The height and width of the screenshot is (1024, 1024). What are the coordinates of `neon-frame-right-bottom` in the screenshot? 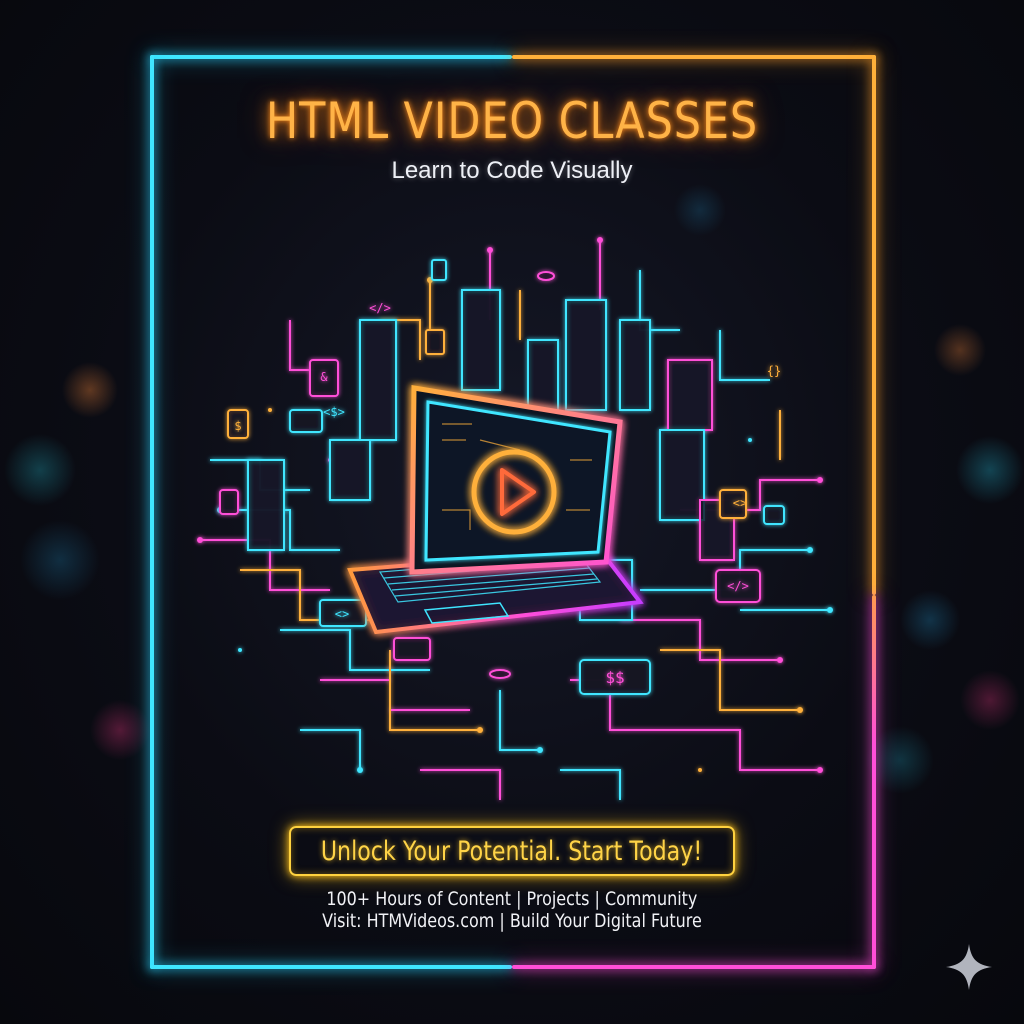 It's located at (874, 782).